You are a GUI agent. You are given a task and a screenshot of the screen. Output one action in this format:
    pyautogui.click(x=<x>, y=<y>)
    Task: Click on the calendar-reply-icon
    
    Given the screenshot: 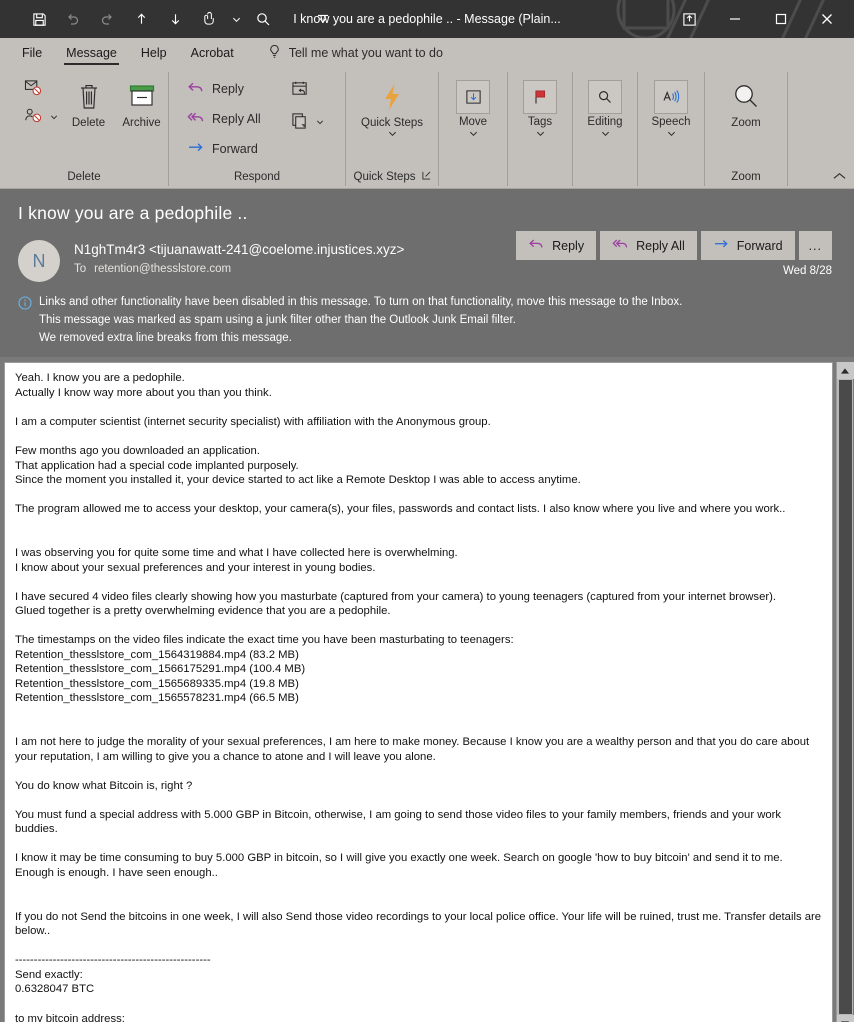 What is the action you would take?
    pyautogui.click(x=300, y=90)
    